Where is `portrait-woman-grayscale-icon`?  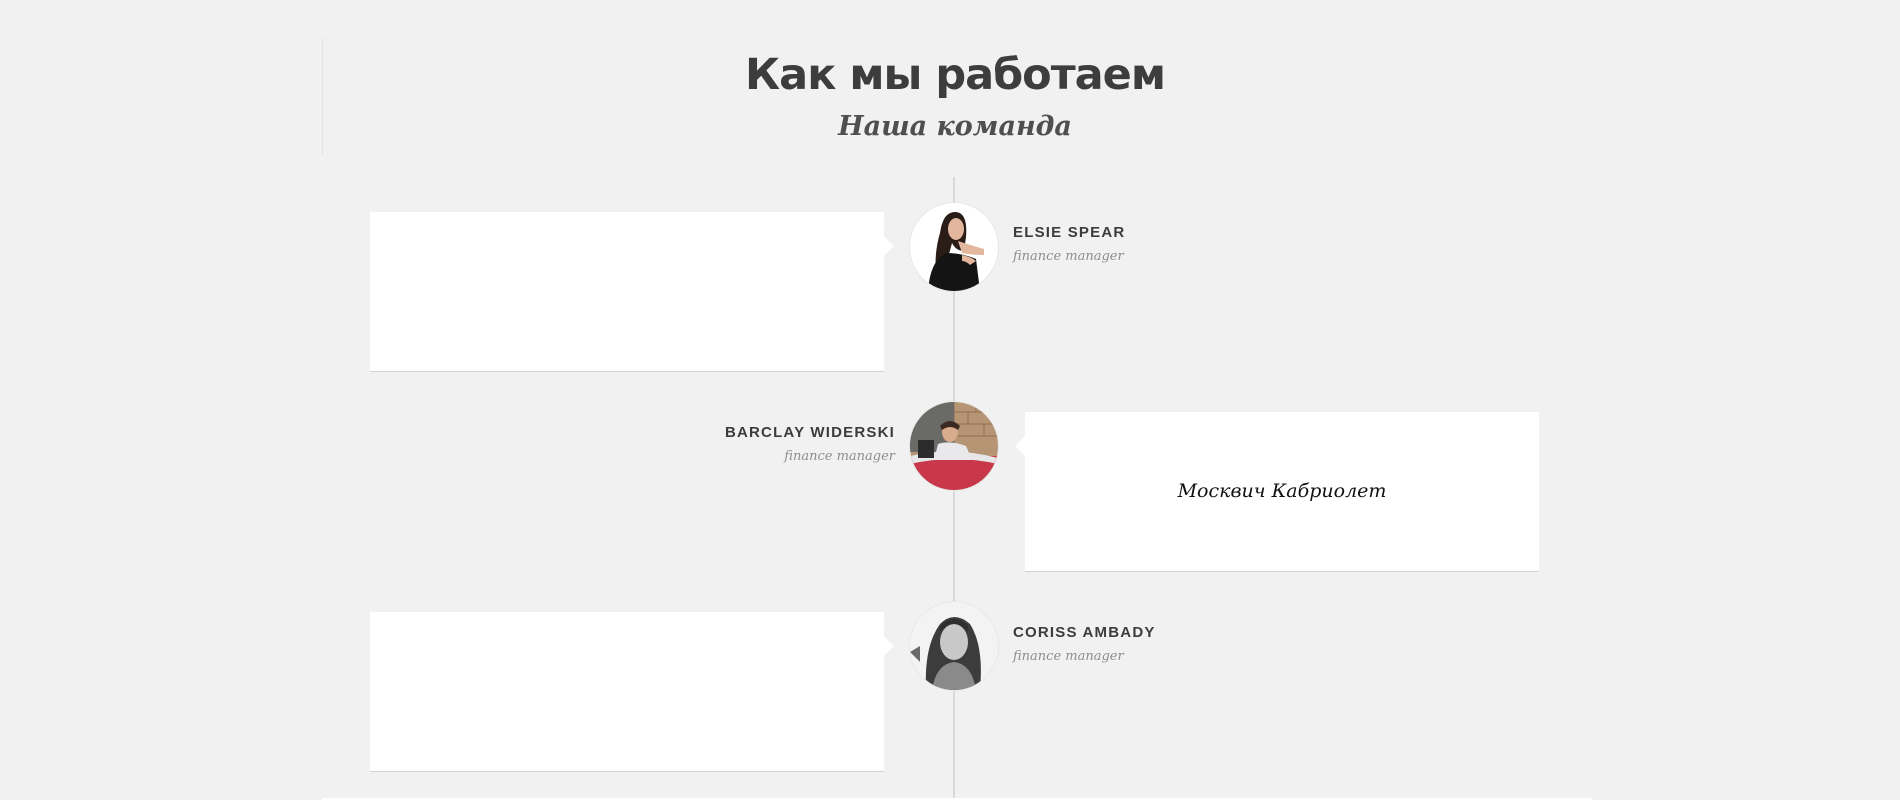
portrait-woman-grayscale-icon is located at coordinates (954, 646).